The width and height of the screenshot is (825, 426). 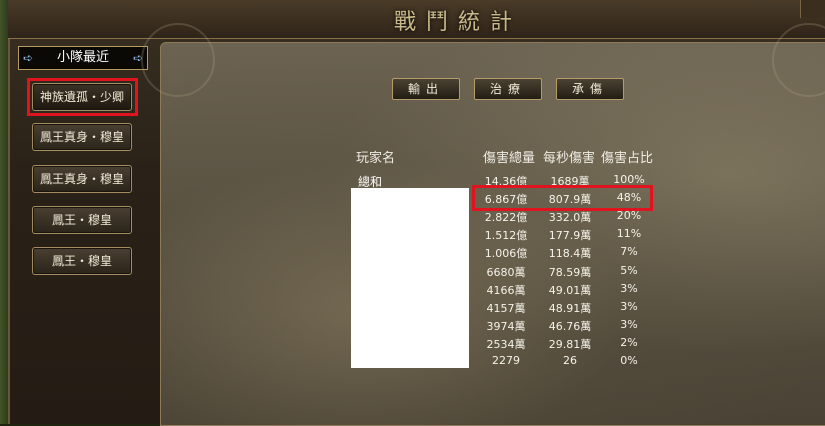 I want to click on team-selector-label: 小隊最近, so click(x=82, y=57).